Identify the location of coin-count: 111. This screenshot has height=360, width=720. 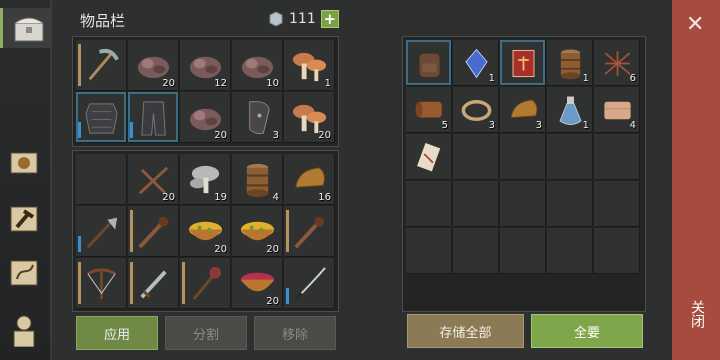
(302, 19).